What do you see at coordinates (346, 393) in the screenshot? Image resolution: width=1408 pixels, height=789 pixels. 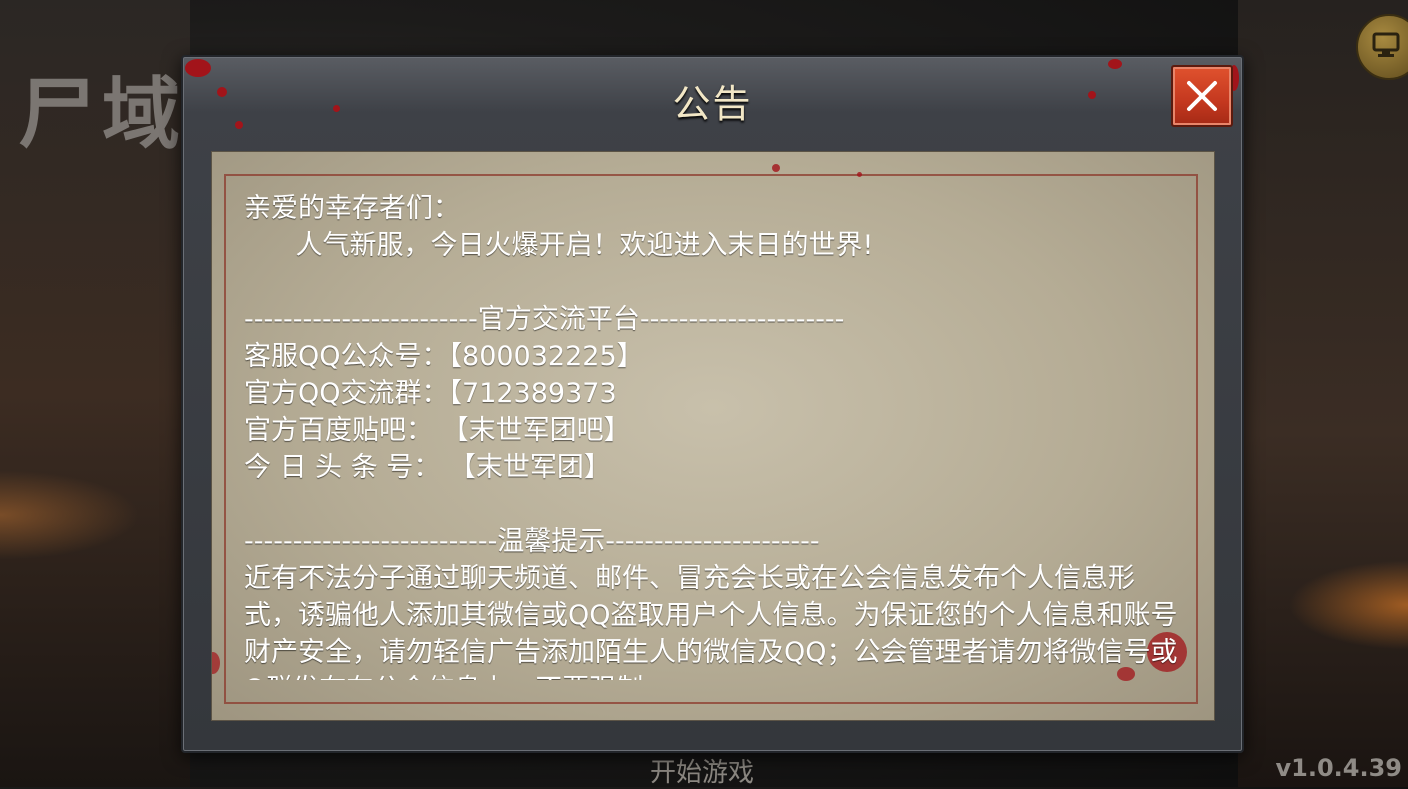 I see `contact-label: 官方QQ交流群：` at bounding box center [346, 393].